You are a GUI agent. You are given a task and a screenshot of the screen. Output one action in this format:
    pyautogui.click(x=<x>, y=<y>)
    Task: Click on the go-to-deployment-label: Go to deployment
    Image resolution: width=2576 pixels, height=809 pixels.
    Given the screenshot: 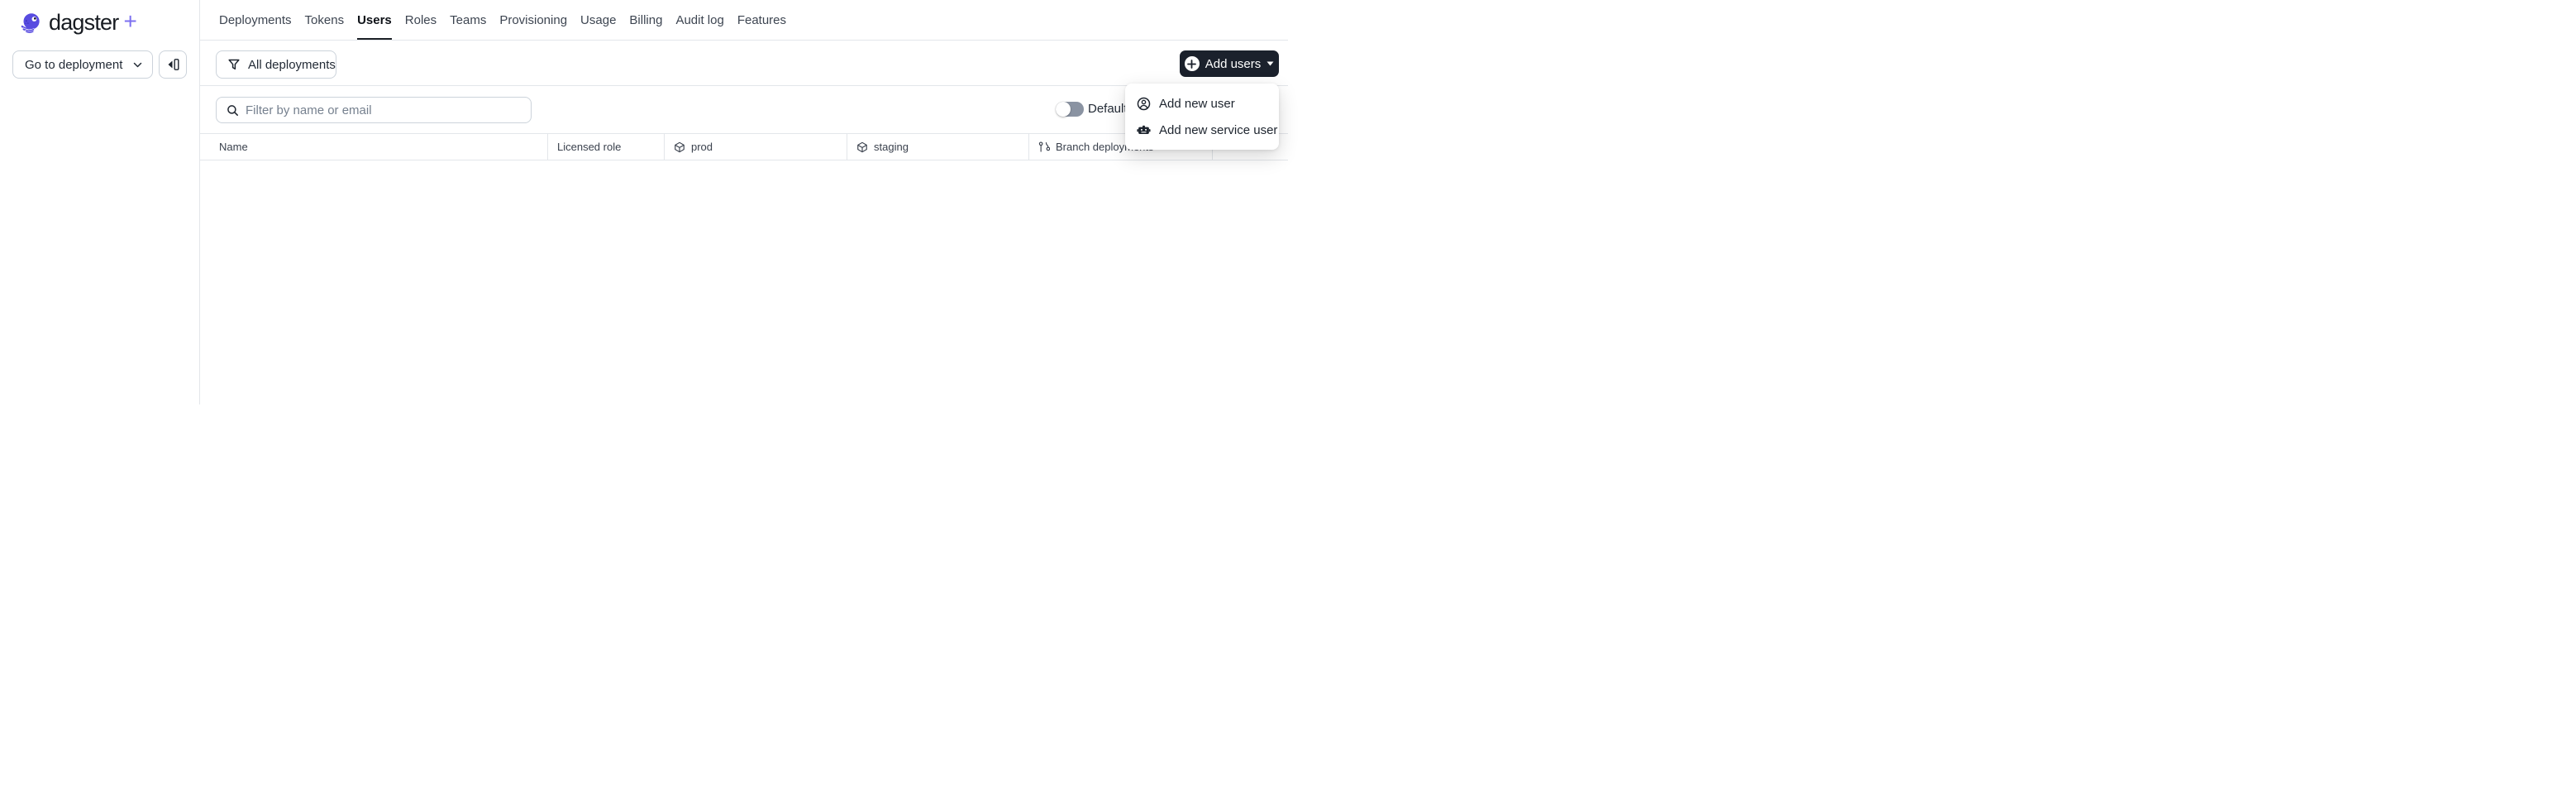 What is the action you would take?
    pyautogui.click(x=74, y=64)
    